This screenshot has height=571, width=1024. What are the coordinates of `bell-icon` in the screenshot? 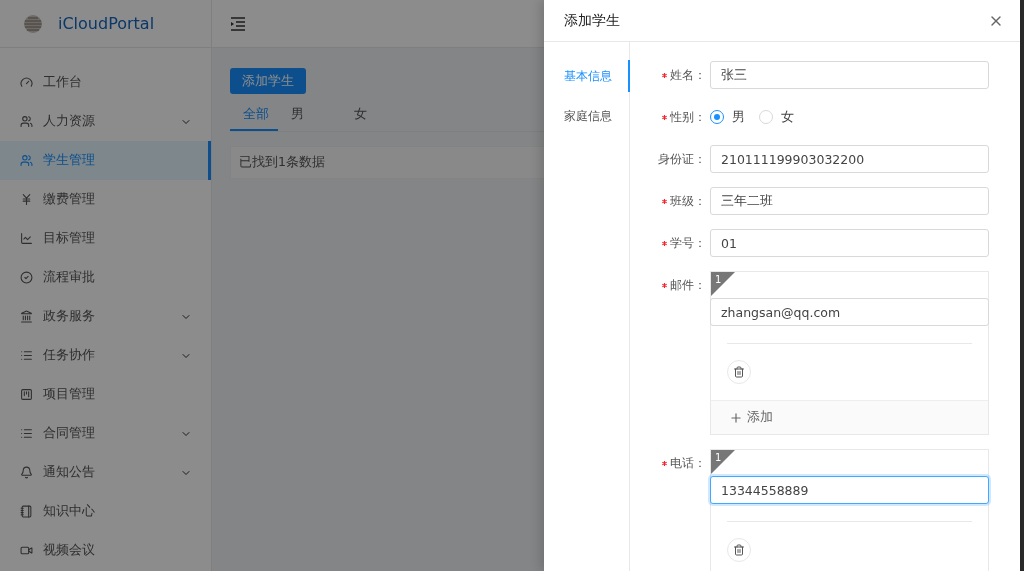 It's located at (26, 472).